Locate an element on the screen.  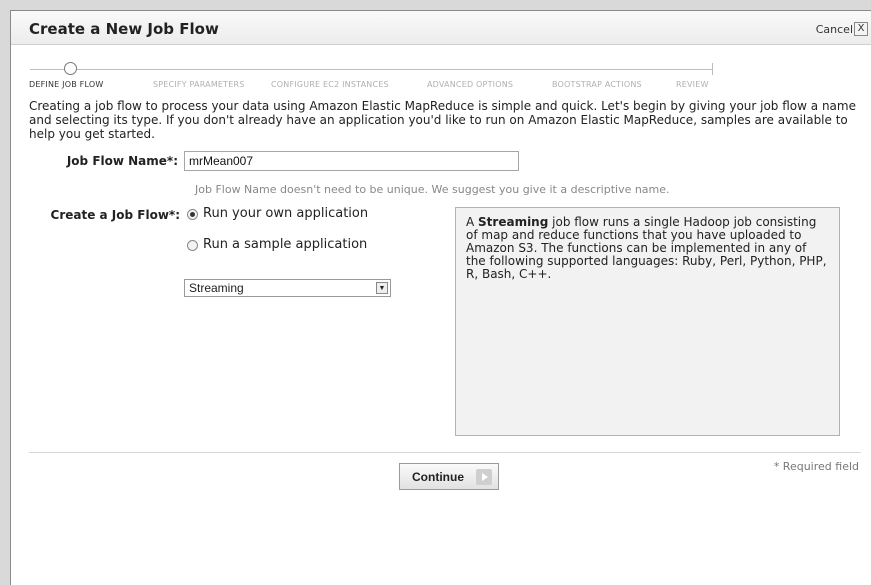
step-advanced-options: ADVANCED OPTIONS is located at coordinates (470, 84).